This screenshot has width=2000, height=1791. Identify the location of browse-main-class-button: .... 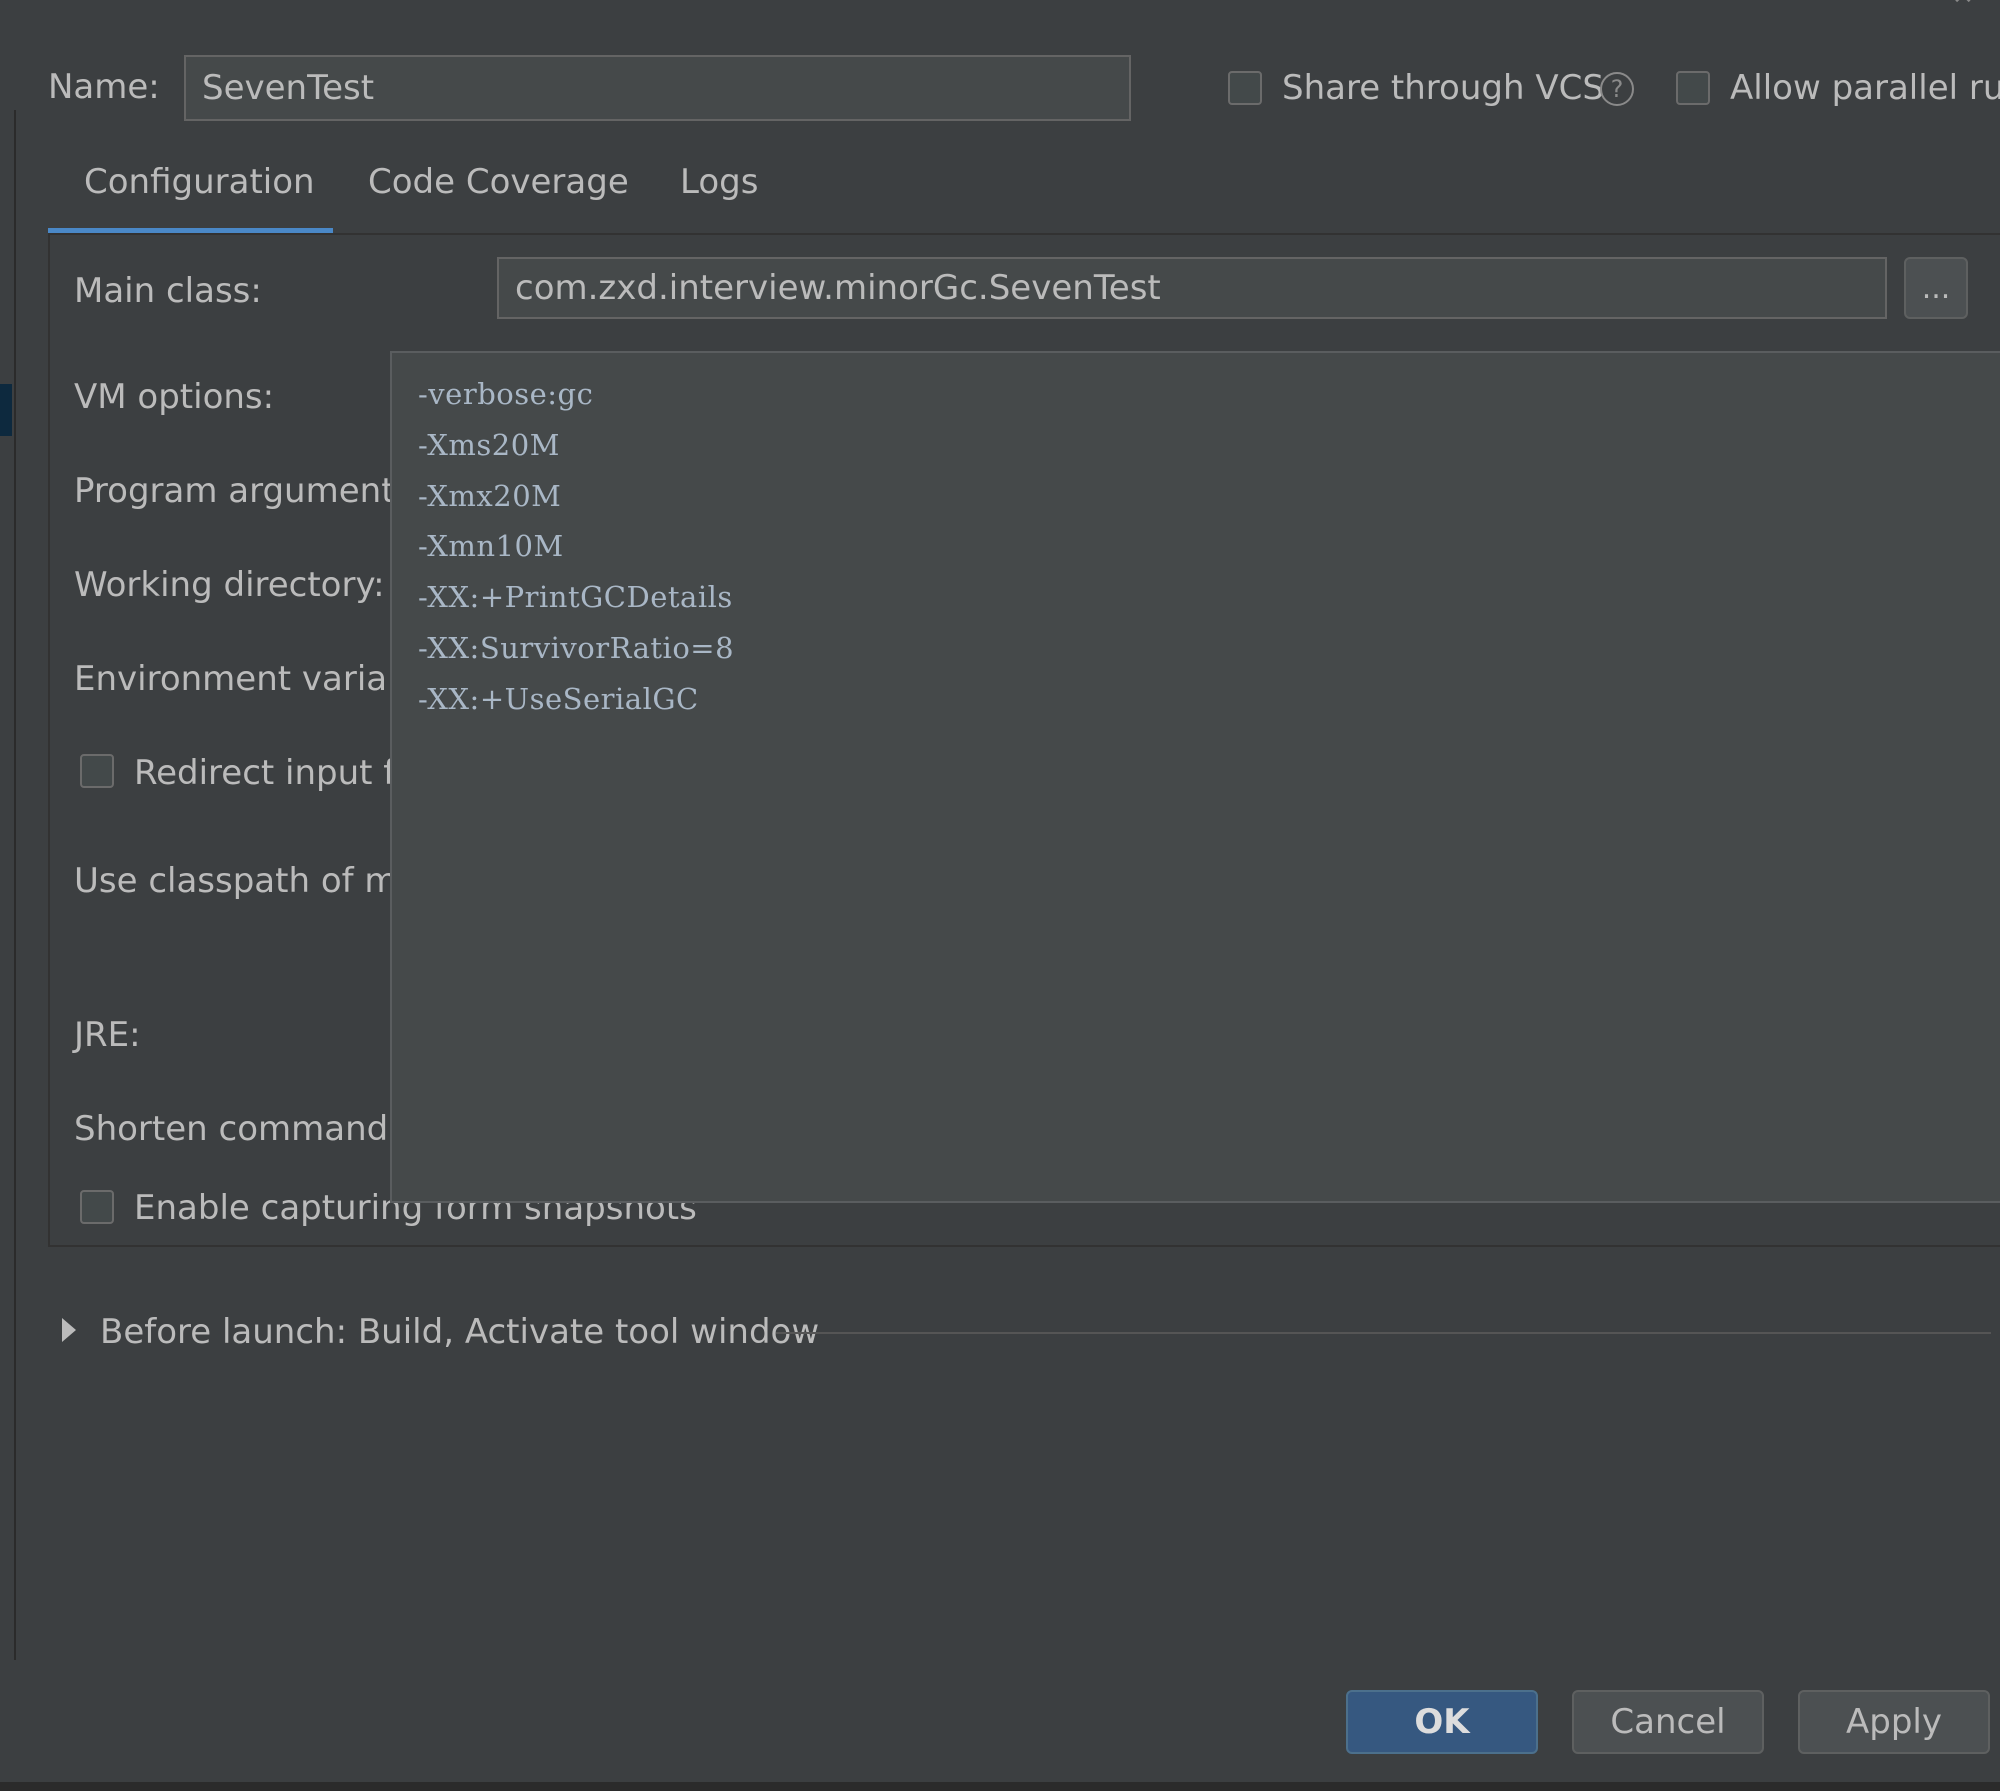
(1936, 288).